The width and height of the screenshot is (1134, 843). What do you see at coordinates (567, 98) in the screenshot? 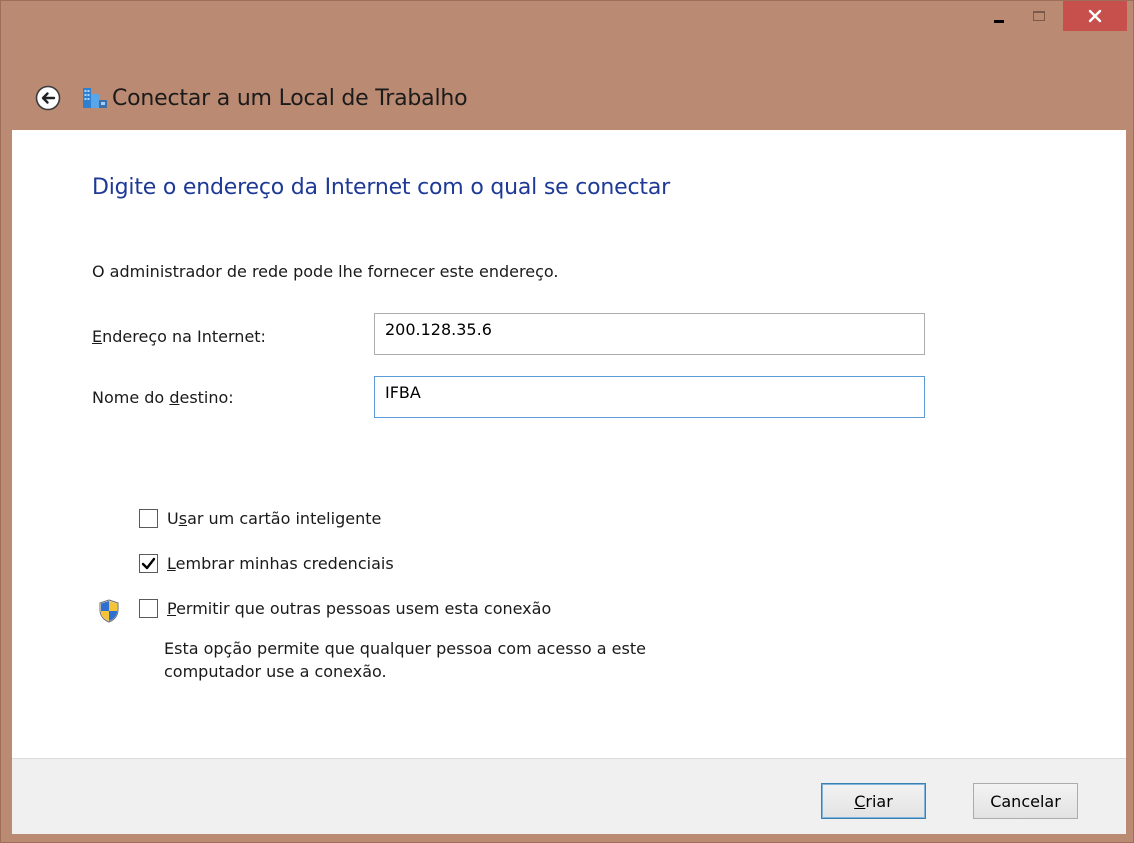
I see `dialog-header: Conectar a um Local de Trabalho` at bounding box center [567, 98].